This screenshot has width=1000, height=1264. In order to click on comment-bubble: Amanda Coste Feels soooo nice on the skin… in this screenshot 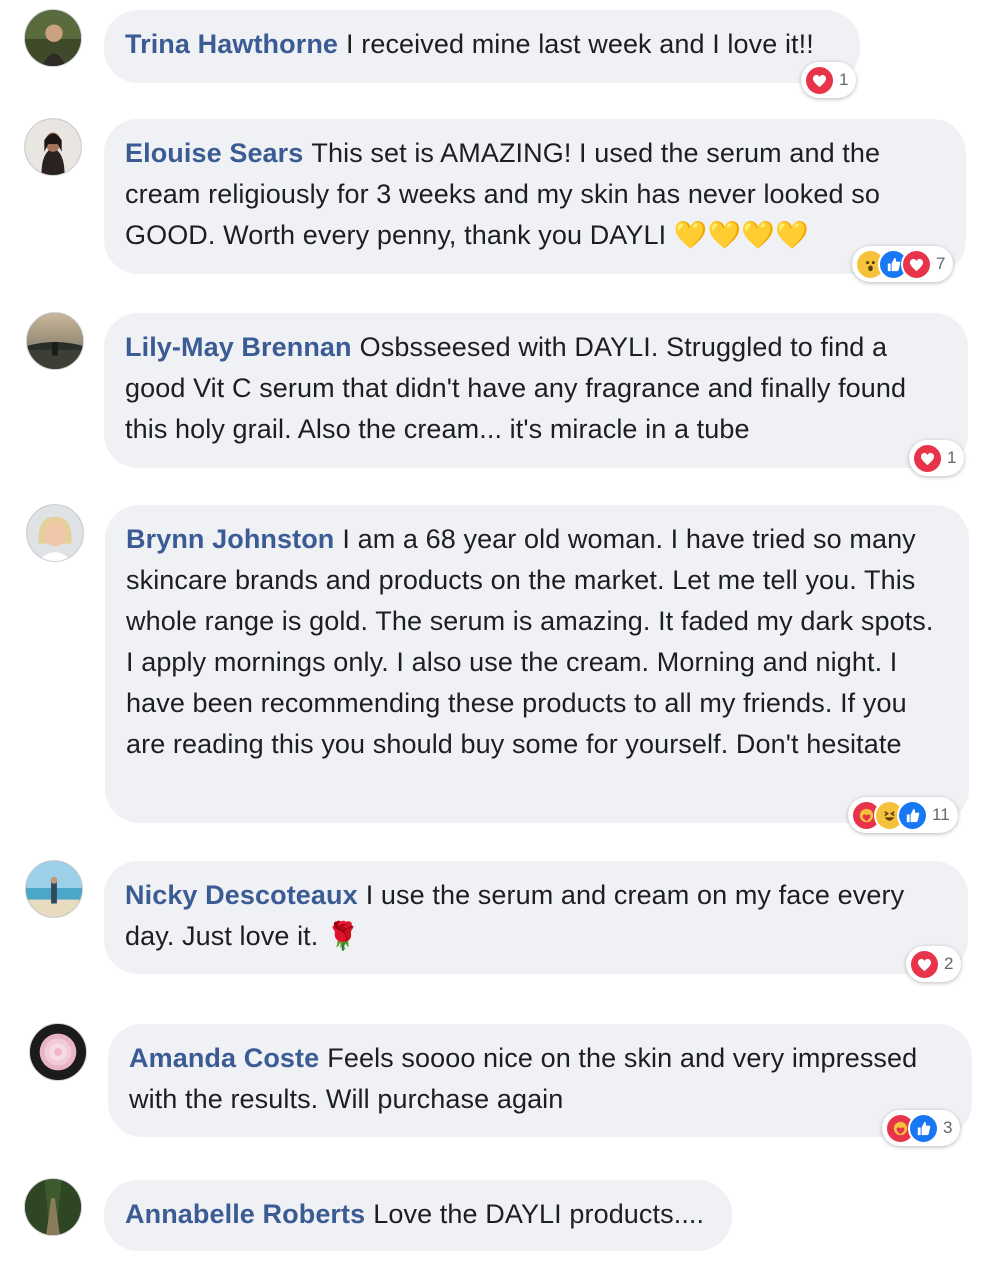, I will do `click(540, 1080)`.